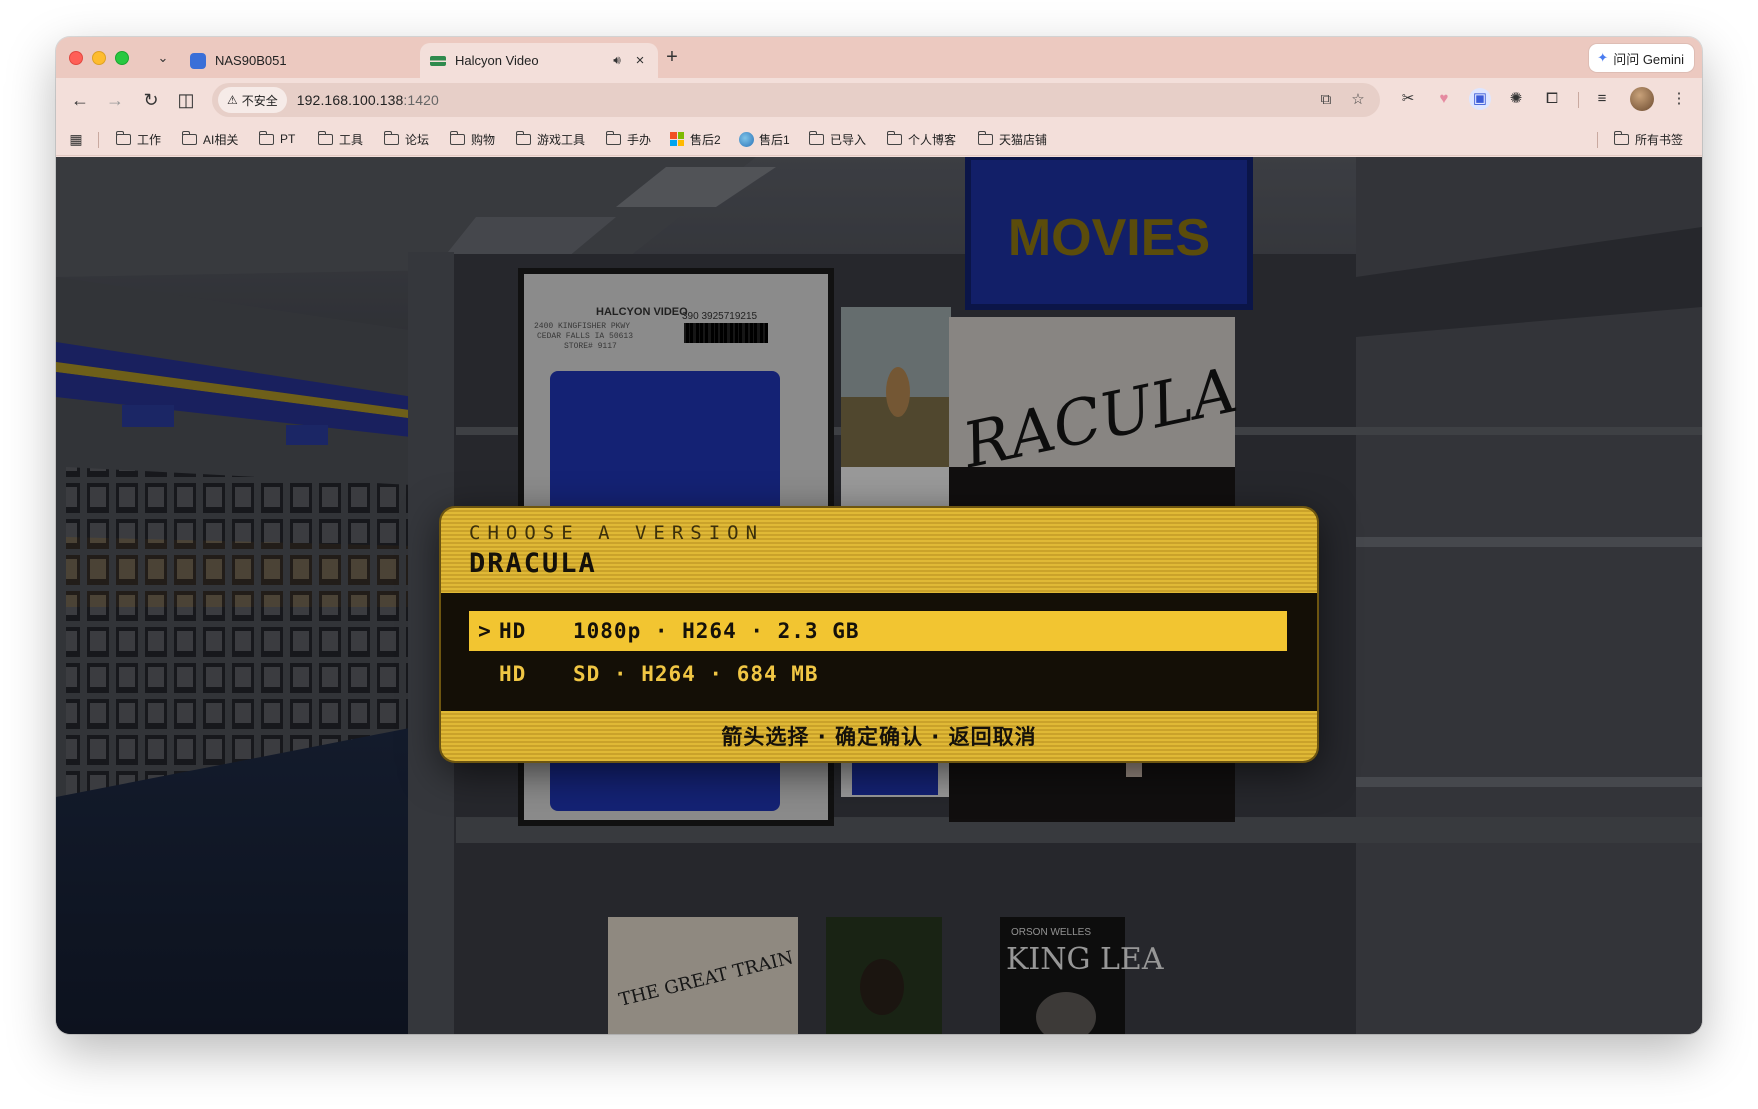 This screenshot has width=1758, height=1109. What do you see at coordinates (122, 58) in the screenshot?
I see `zoom-window-button` at bounding box center [122, 58].